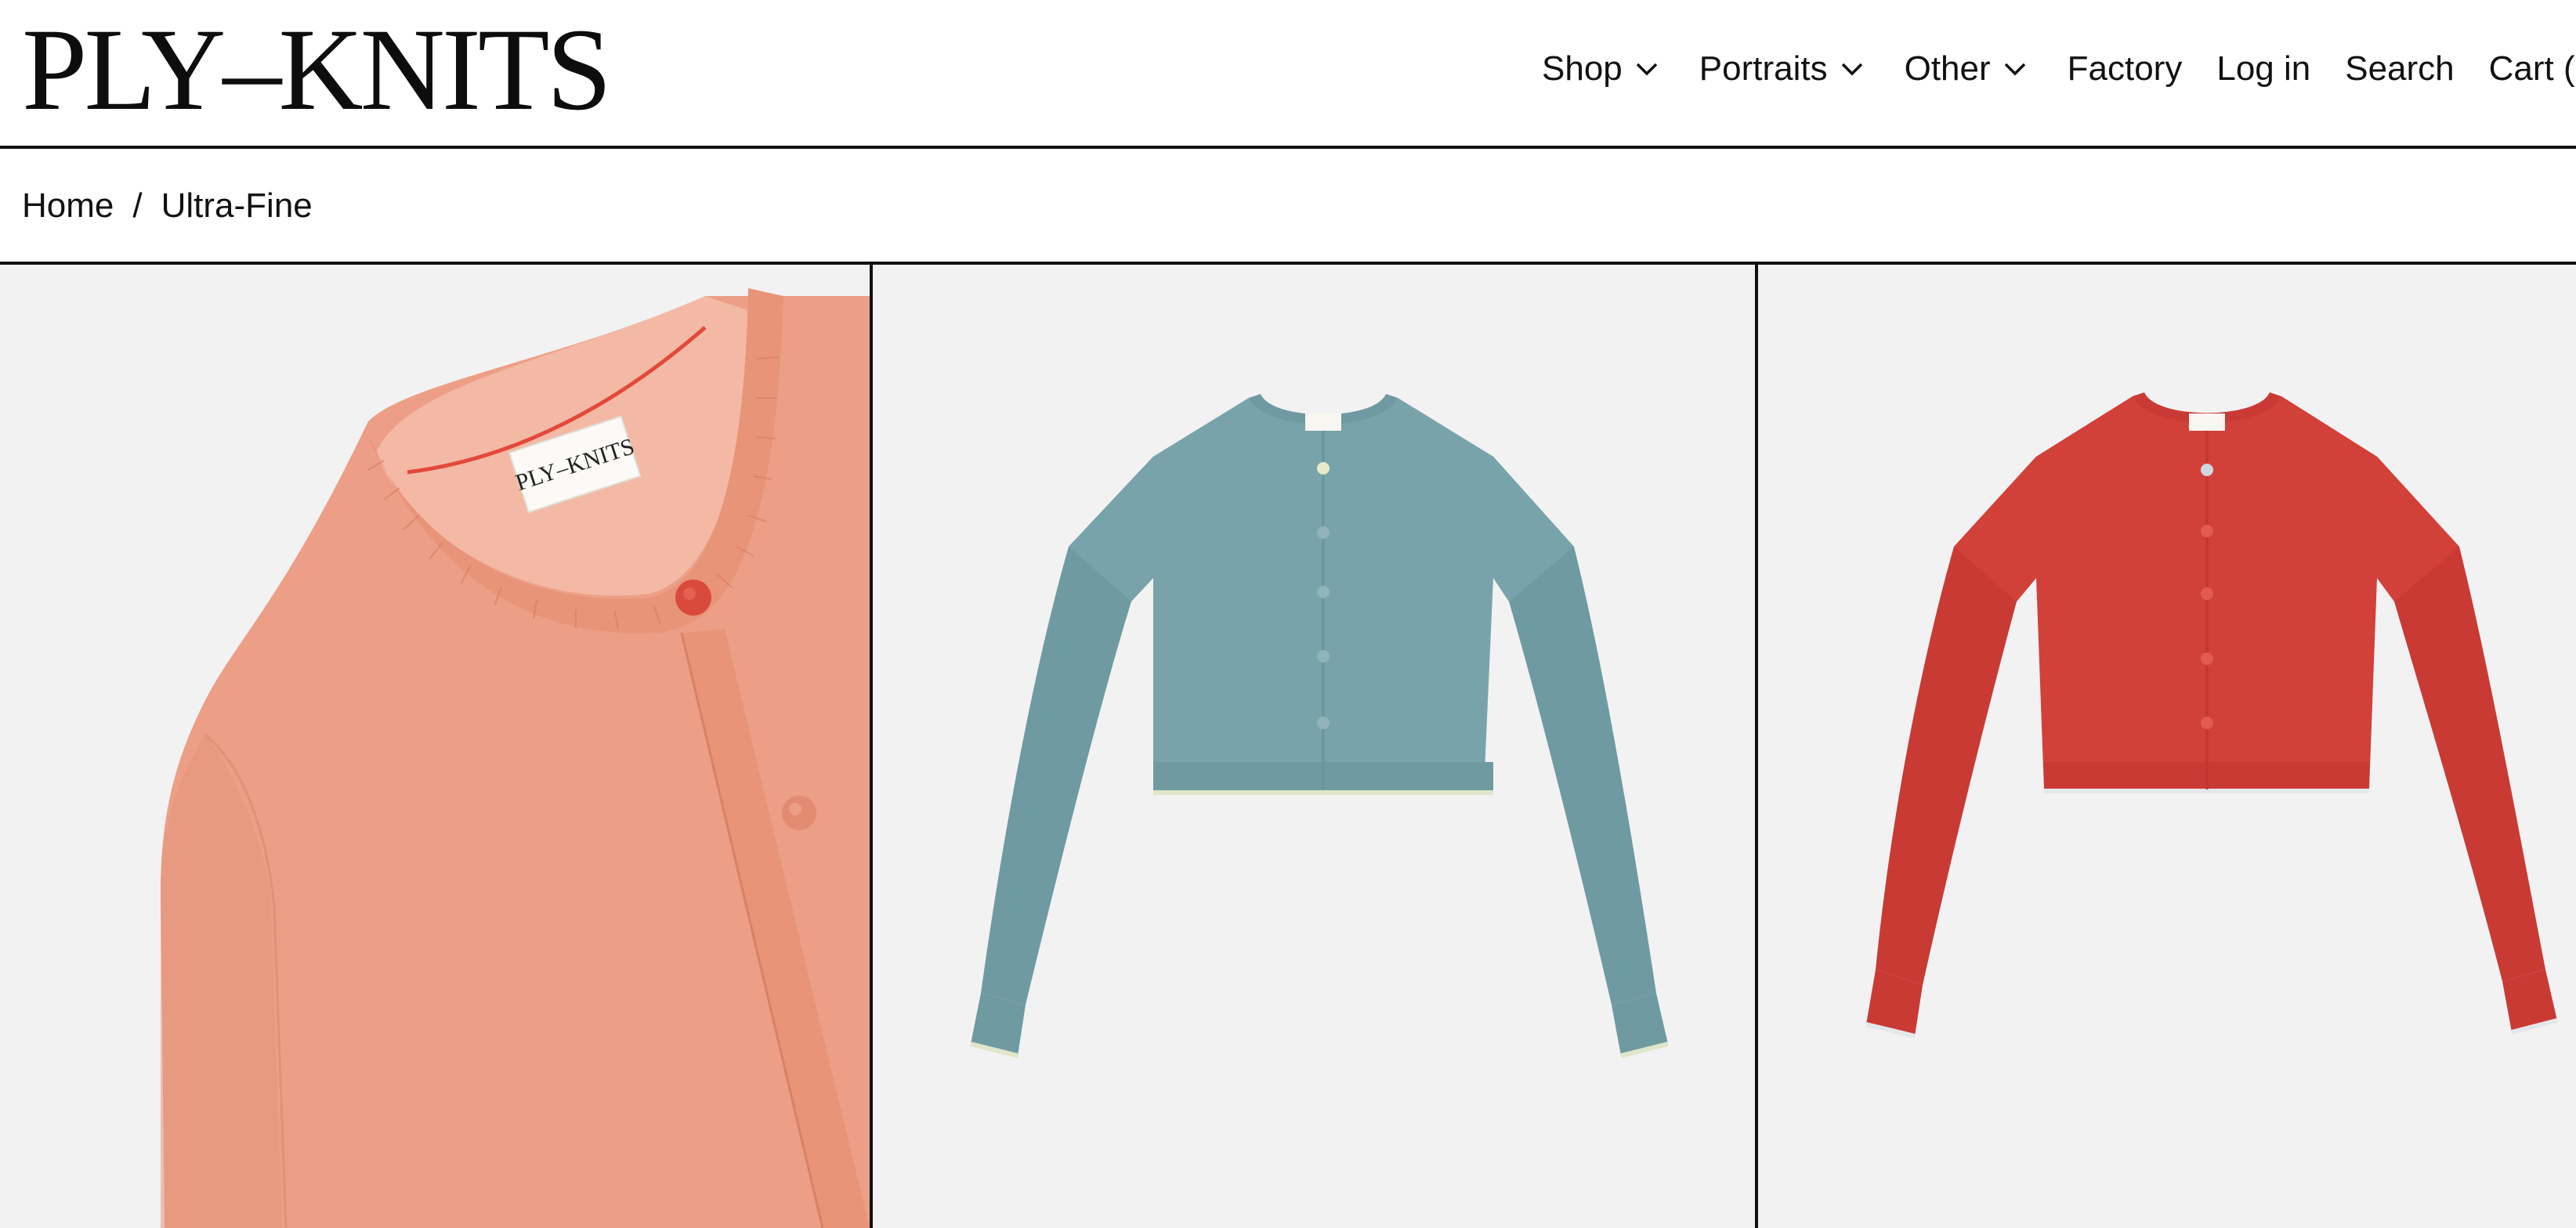  I want to click on nav-other-label: Other, so click(1948, 68).